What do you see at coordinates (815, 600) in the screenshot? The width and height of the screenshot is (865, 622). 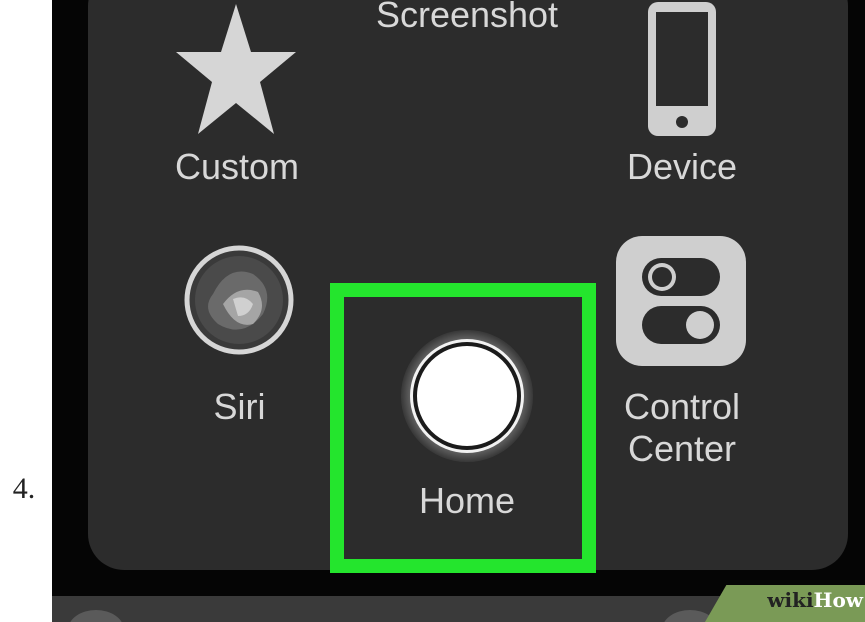 I see `watermark-logo: wikiHow` at bounding box center [815, 600].